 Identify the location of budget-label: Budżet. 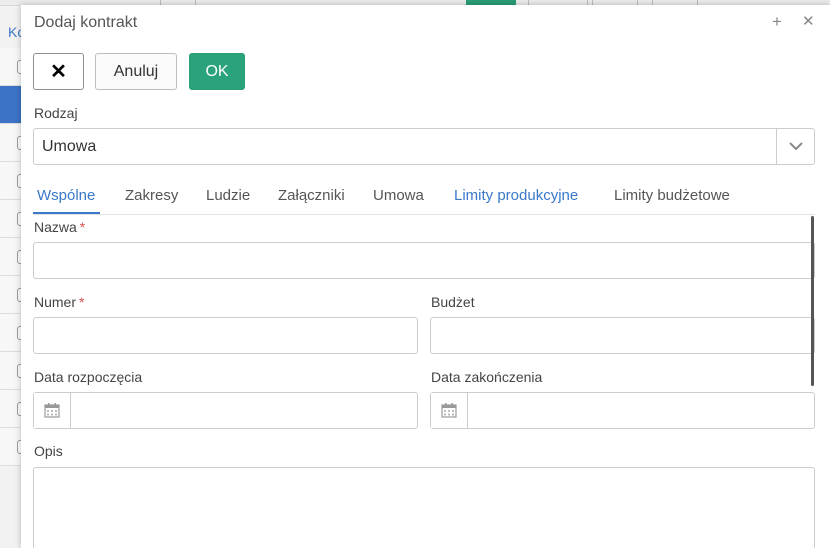
(453, 302).